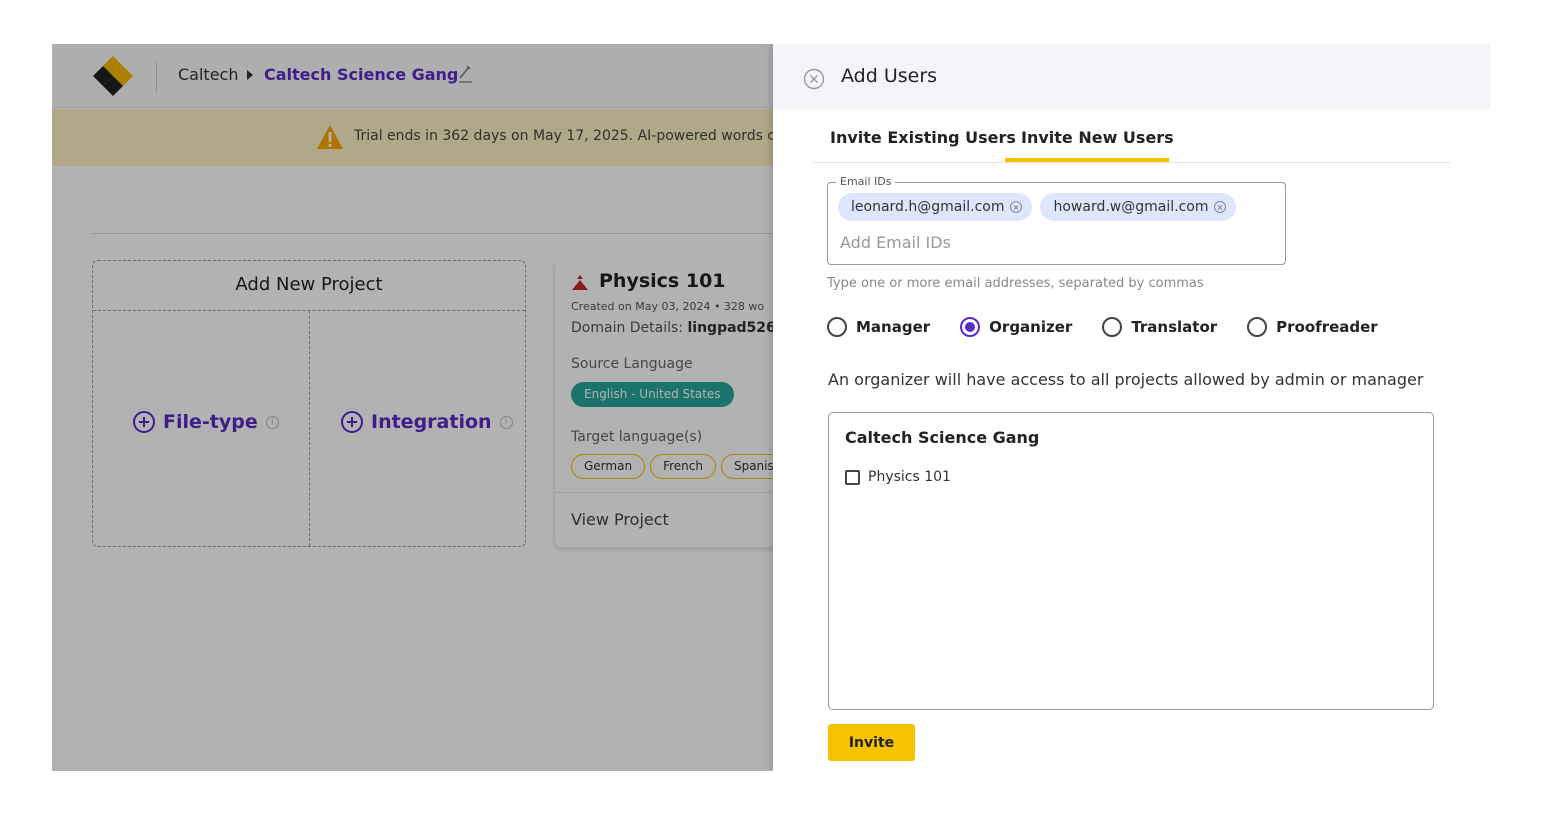  I want to click on role-option-proofreader: Proofreader, so click(1312, 327).